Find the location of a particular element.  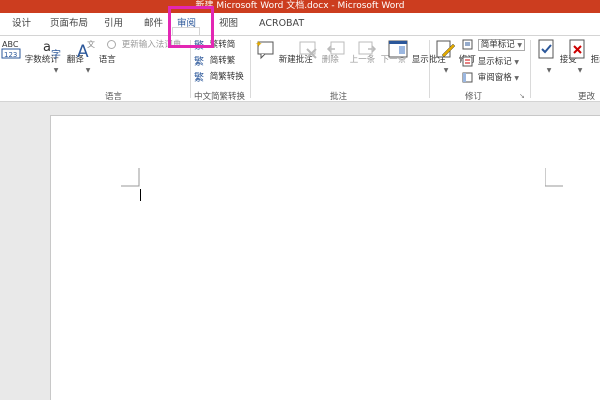

update-input-method-label: 更新输入法词典 is located at coordinates (151, 45).